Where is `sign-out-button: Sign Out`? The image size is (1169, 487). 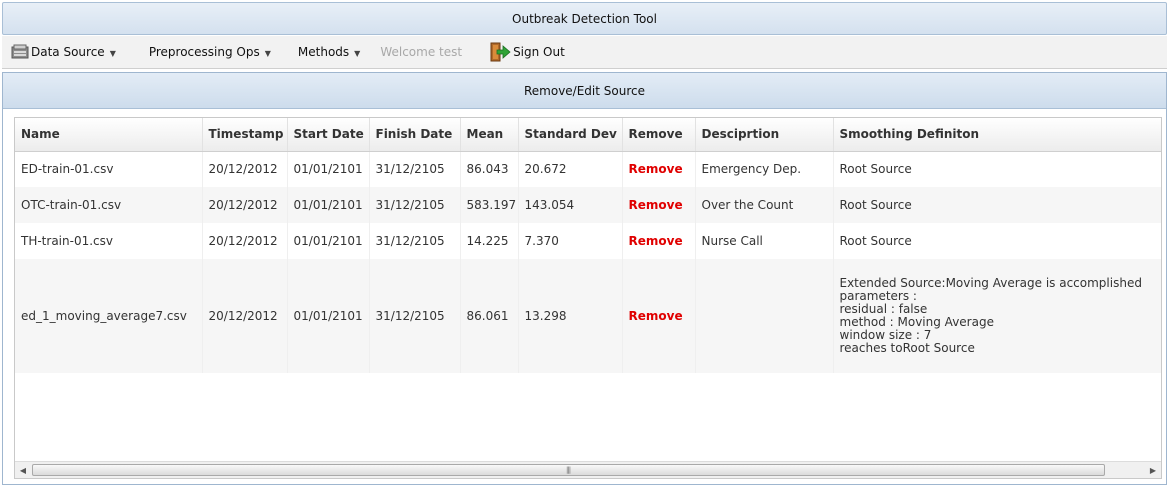 sign-out-button: Sign Out is located at coordinates (527, 52).